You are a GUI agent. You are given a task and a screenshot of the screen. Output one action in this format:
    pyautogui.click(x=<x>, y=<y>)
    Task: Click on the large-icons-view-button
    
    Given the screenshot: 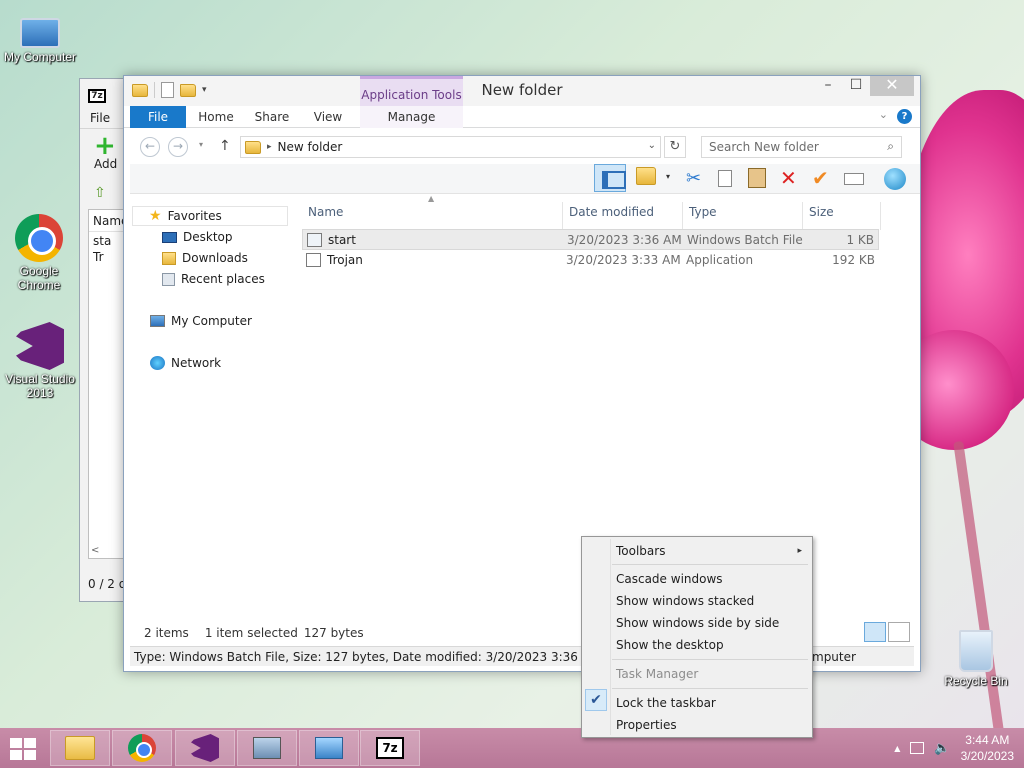 What is the action you would take?
    pyautogui.click(x=899, y=632)
    